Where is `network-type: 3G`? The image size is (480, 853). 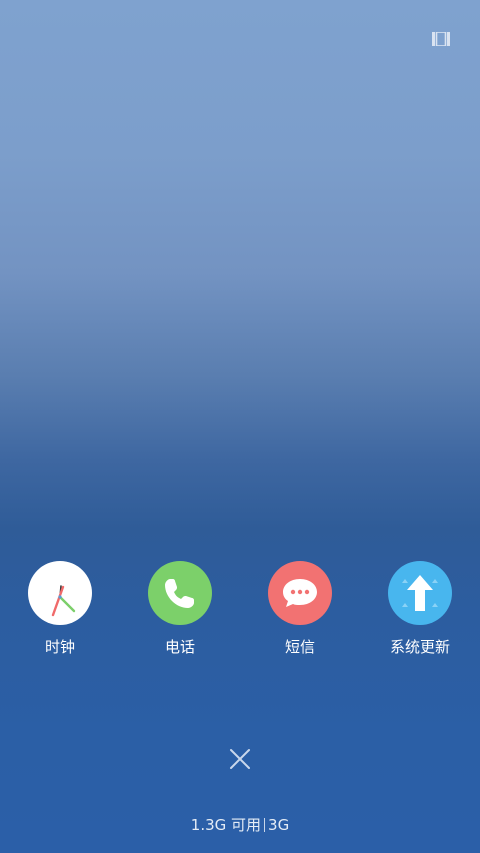 network-type: 3G is located at coordinates (279, 825).